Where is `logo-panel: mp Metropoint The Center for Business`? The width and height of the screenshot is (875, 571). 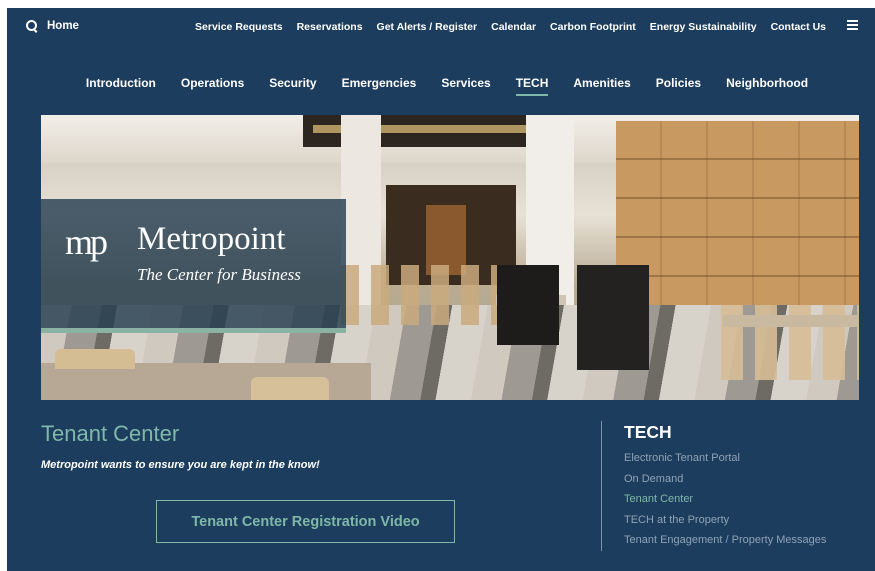
logo-panel: mp Metropoint The Center for Business is located at coordinates (193, 266).